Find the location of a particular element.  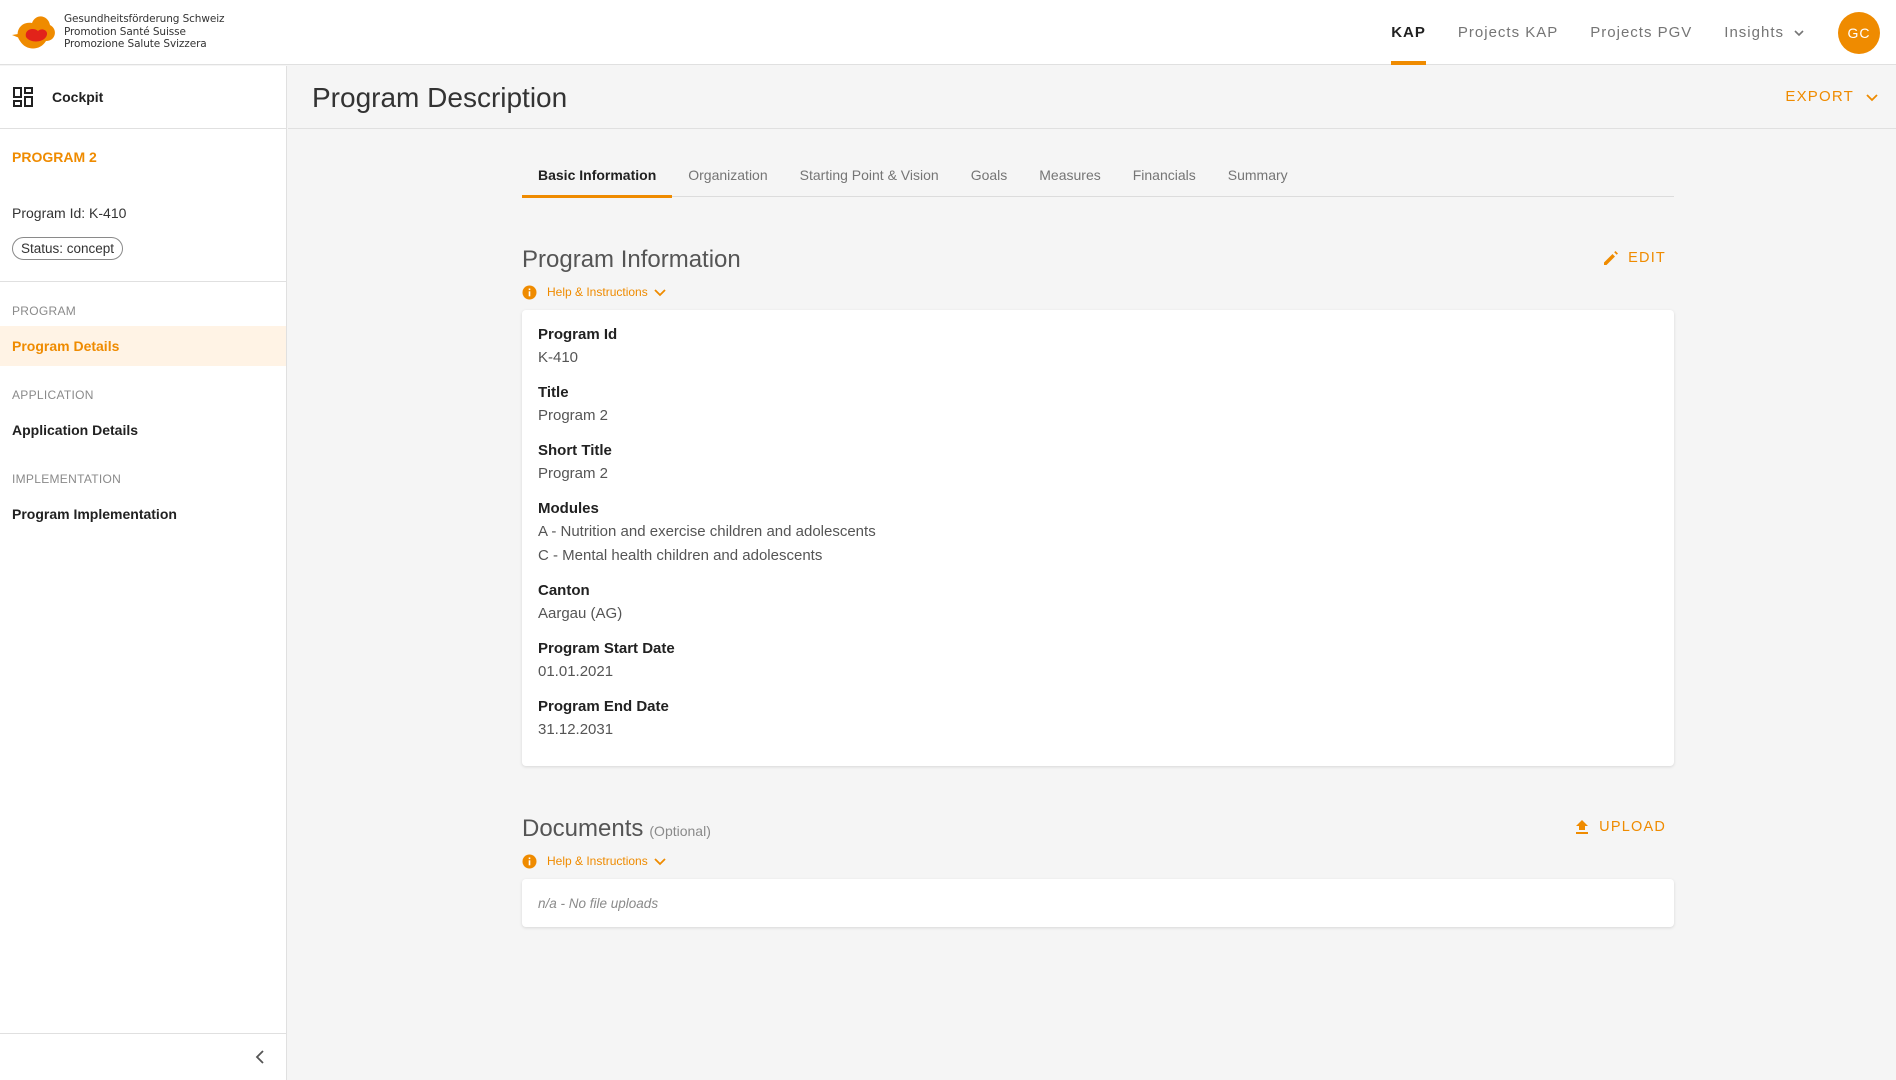

field-program-end-date: Program End Date 31.12.2031 is located at coordinates (1098, 720).